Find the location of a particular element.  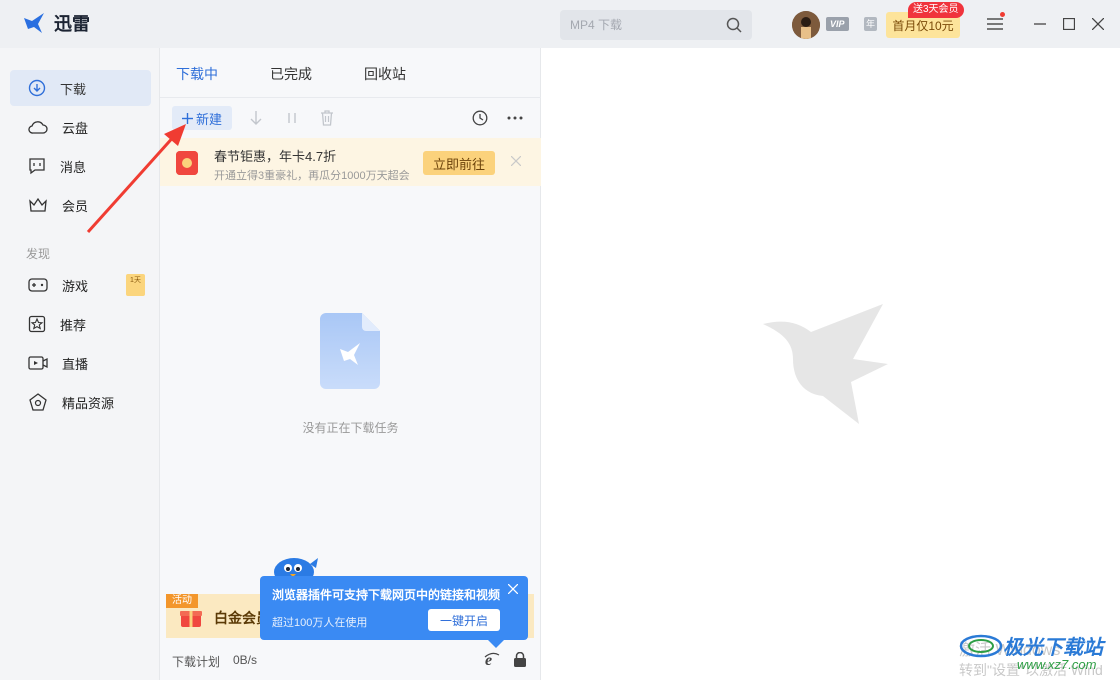

trash-icon is located at coordinates (327, 118).